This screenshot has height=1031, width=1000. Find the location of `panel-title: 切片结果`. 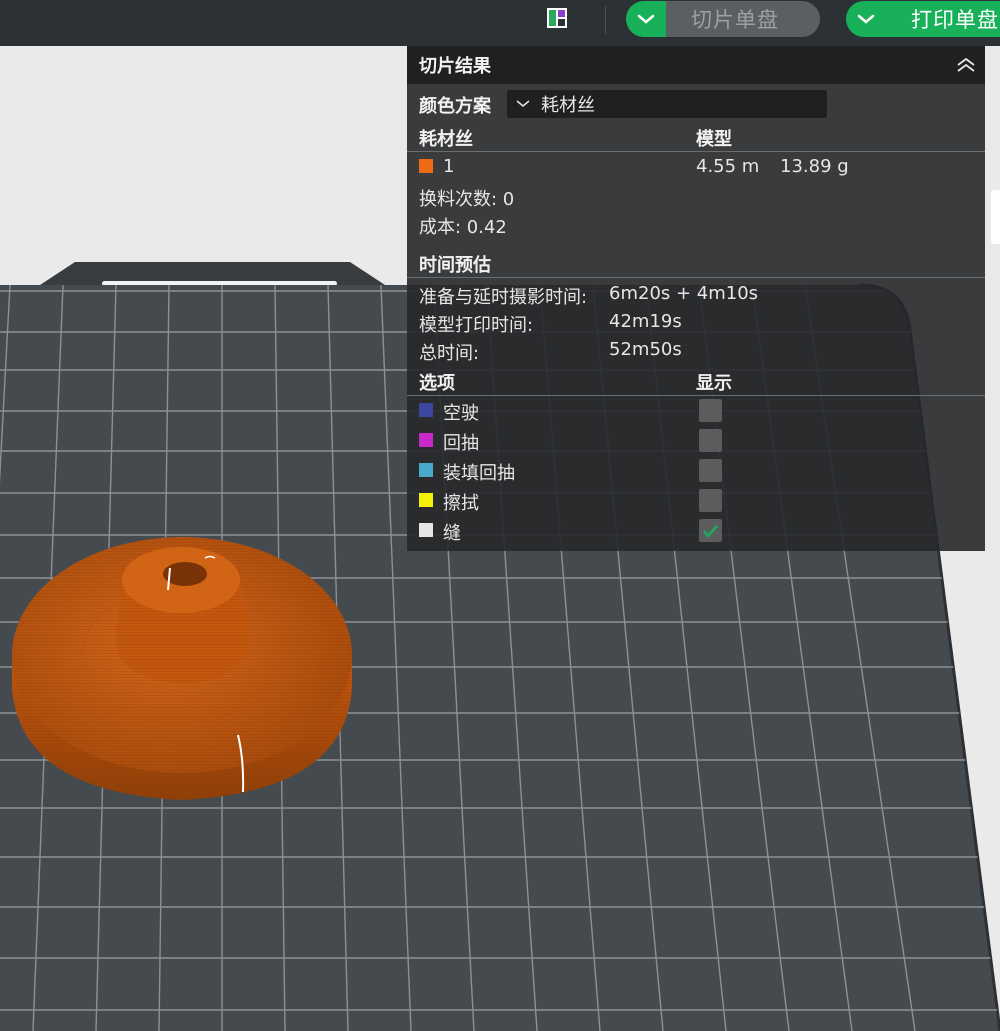

panel-title: 切片结果 is located at coordinates (455, 66).